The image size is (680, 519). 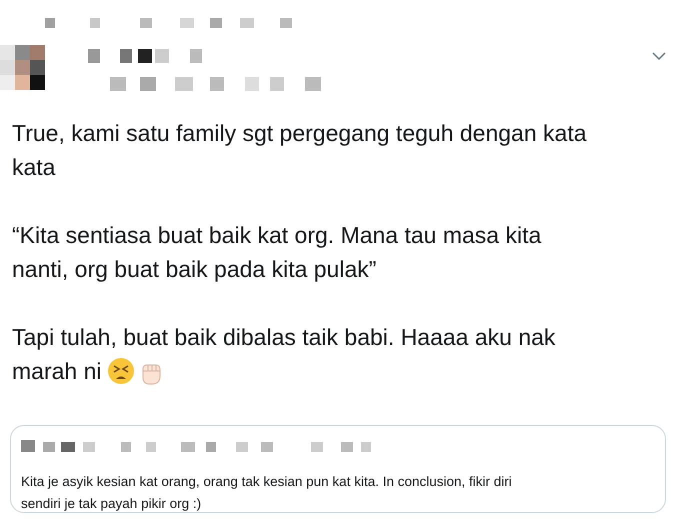 What do you see at coordinates (277, 252) in the screenshot?
I see `tweet-text: “Kita sentiasa buat baik kat org. Mana tau masa kita nanti, org buat baik pada kita pulak”` at bounding box center [277, 252].